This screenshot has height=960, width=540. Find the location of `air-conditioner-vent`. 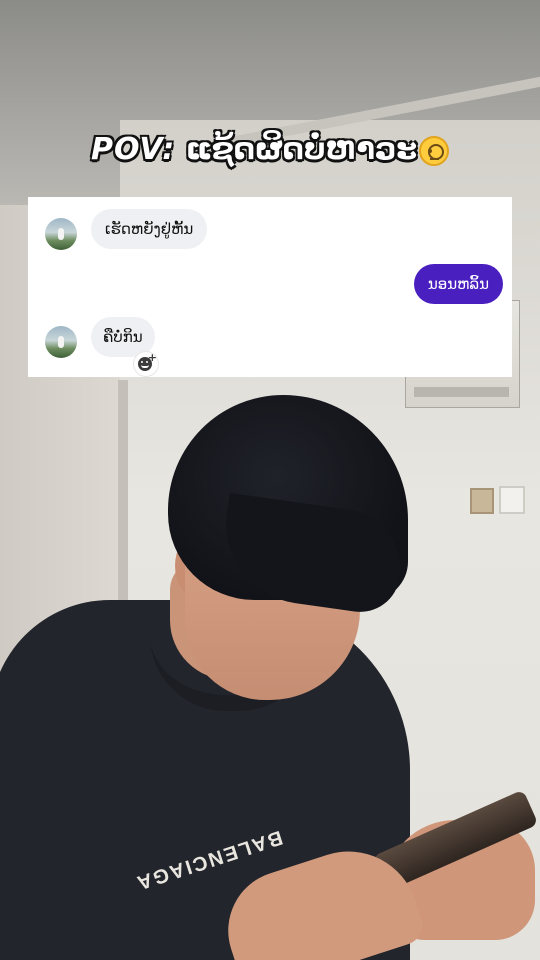

air-conditioner-vent is located at coordinates (461, 392).